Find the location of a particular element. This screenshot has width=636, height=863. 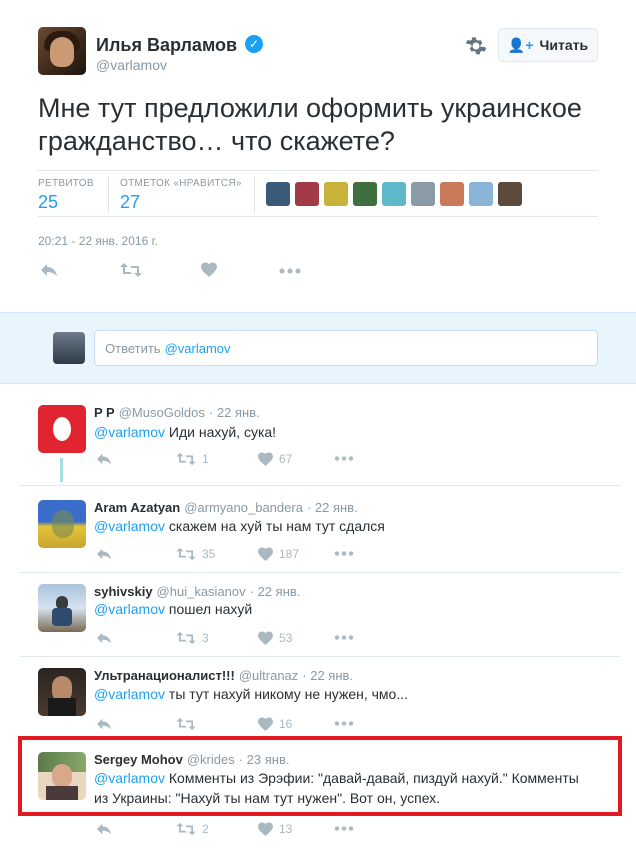

author-avatar is located at coordinates (62, 51).